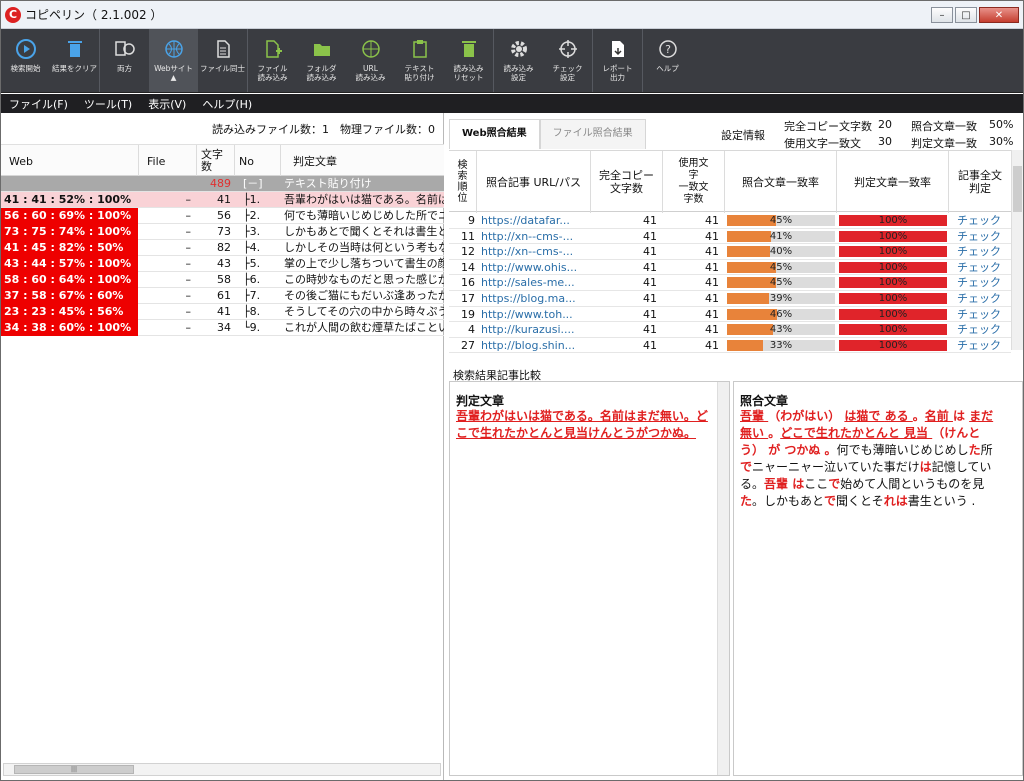 Image resolution: width=1024 pixels, height=781 pixels. What do you see at coordinates (321, 60) in the screenshot?
I see `load-folder-button: フォルダ 読み込み` at bounding box center [321, 60].